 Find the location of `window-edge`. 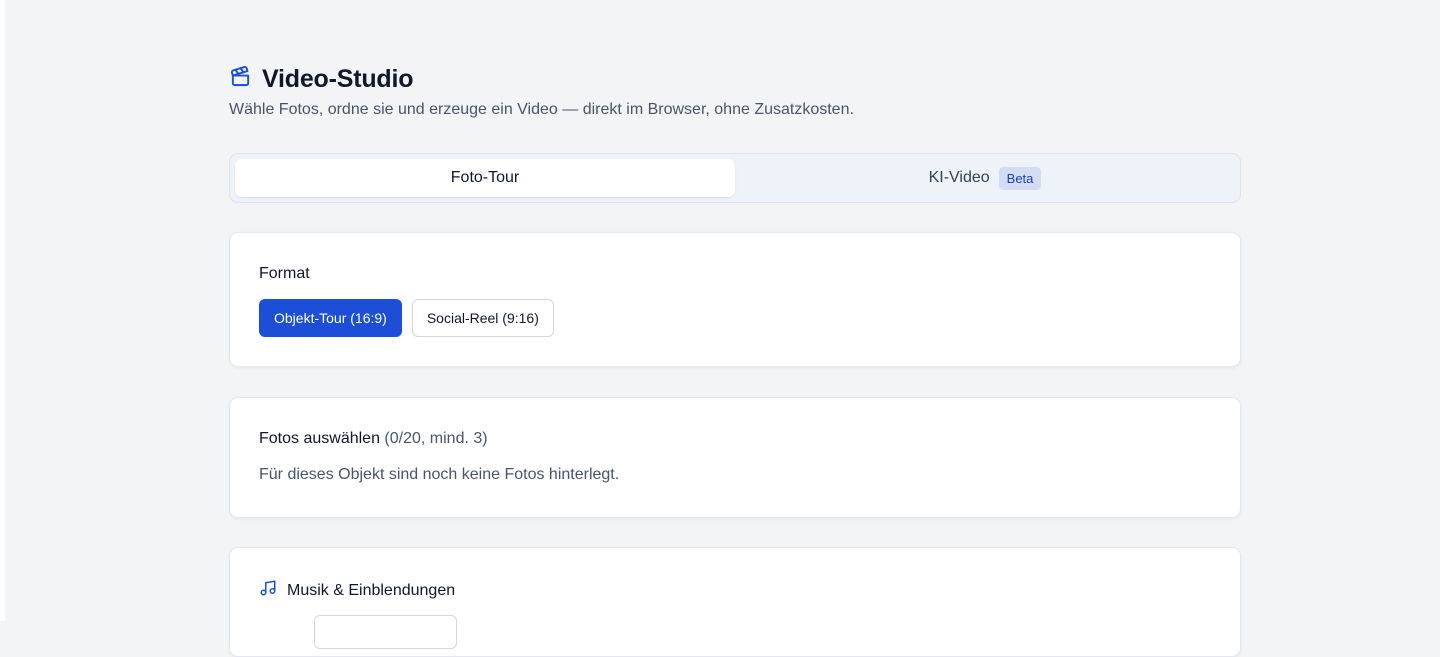

window-edge is located at coordinates (2, 310).